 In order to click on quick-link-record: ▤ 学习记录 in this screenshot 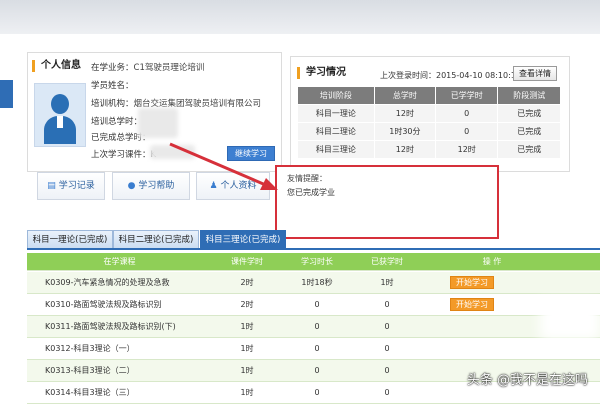, I will do `click(71, 186)`.